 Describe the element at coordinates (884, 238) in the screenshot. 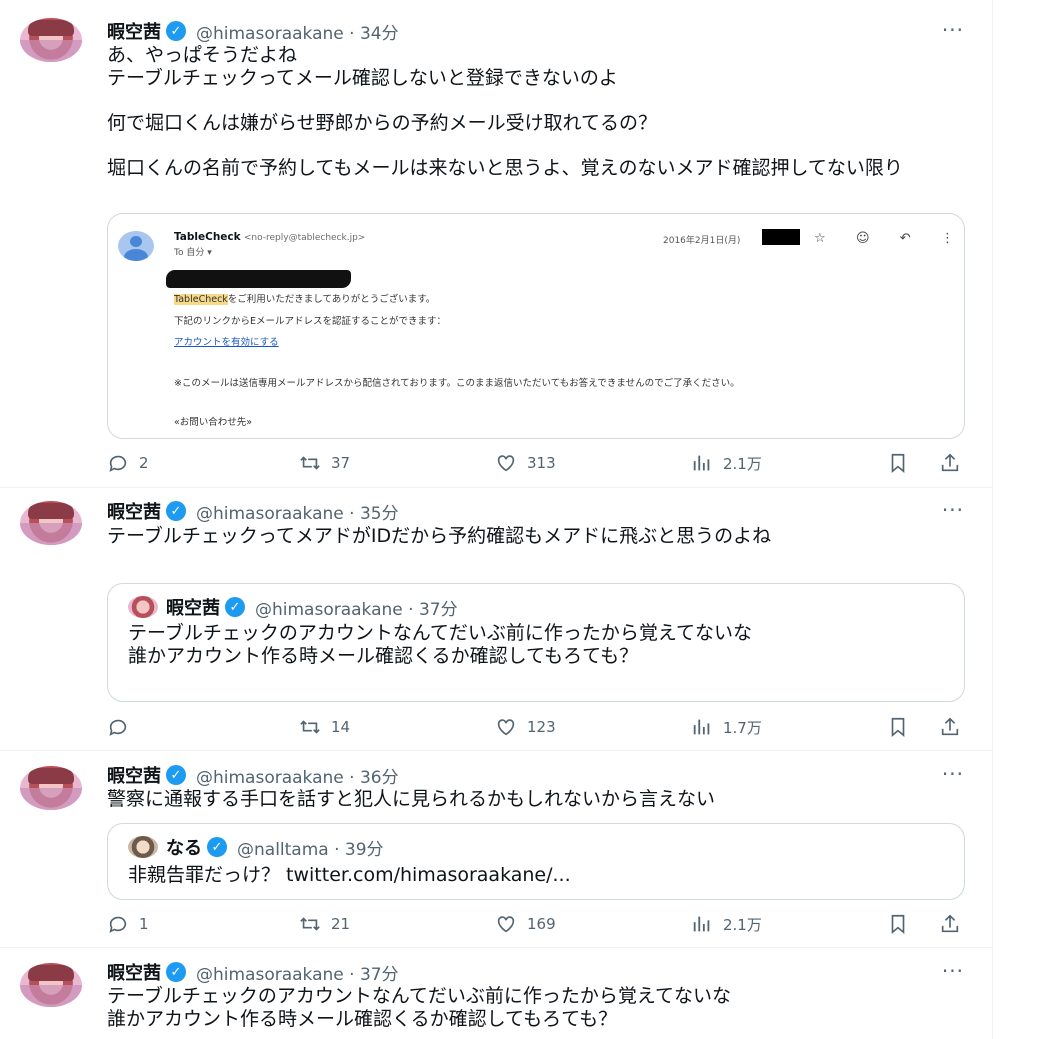

I see `email-toolbar: ☆ ☺ ↶ ⋮` at that location.